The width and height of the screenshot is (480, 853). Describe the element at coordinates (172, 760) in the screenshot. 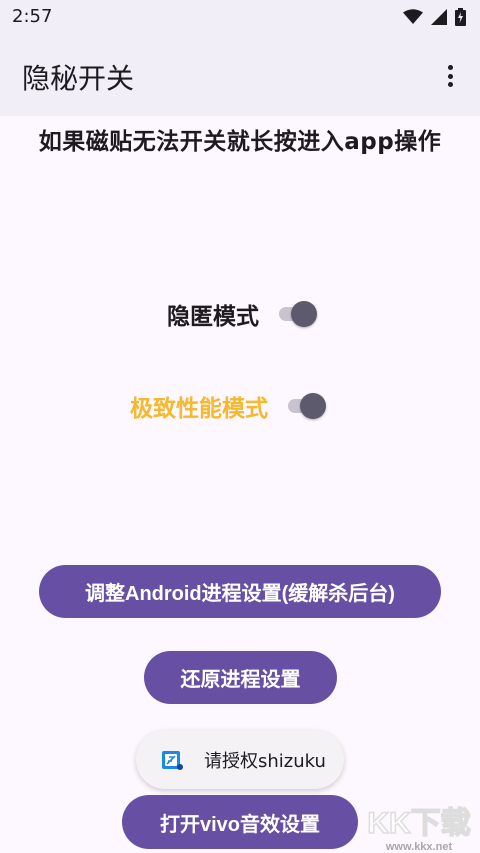

I see `shizuku-icon` at that location.